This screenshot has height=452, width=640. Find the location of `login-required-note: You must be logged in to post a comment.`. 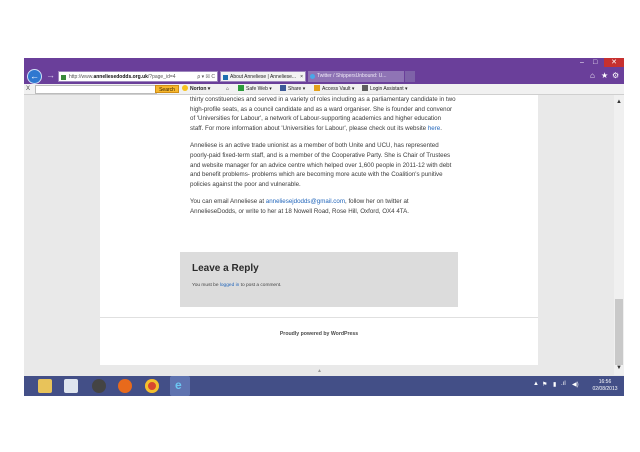

login-required-note: You must be logged in to post a comment. is located at coordinates (236, 285).